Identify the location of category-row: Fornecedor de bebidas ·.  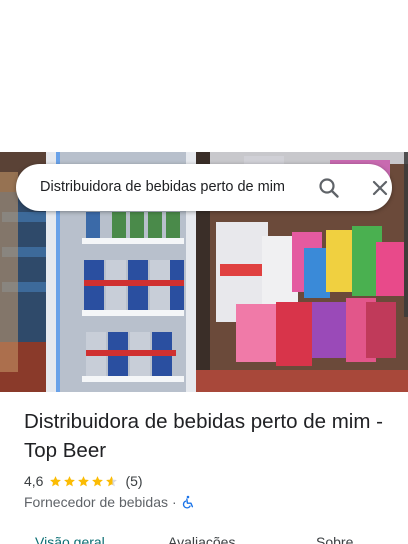
(109, 502).